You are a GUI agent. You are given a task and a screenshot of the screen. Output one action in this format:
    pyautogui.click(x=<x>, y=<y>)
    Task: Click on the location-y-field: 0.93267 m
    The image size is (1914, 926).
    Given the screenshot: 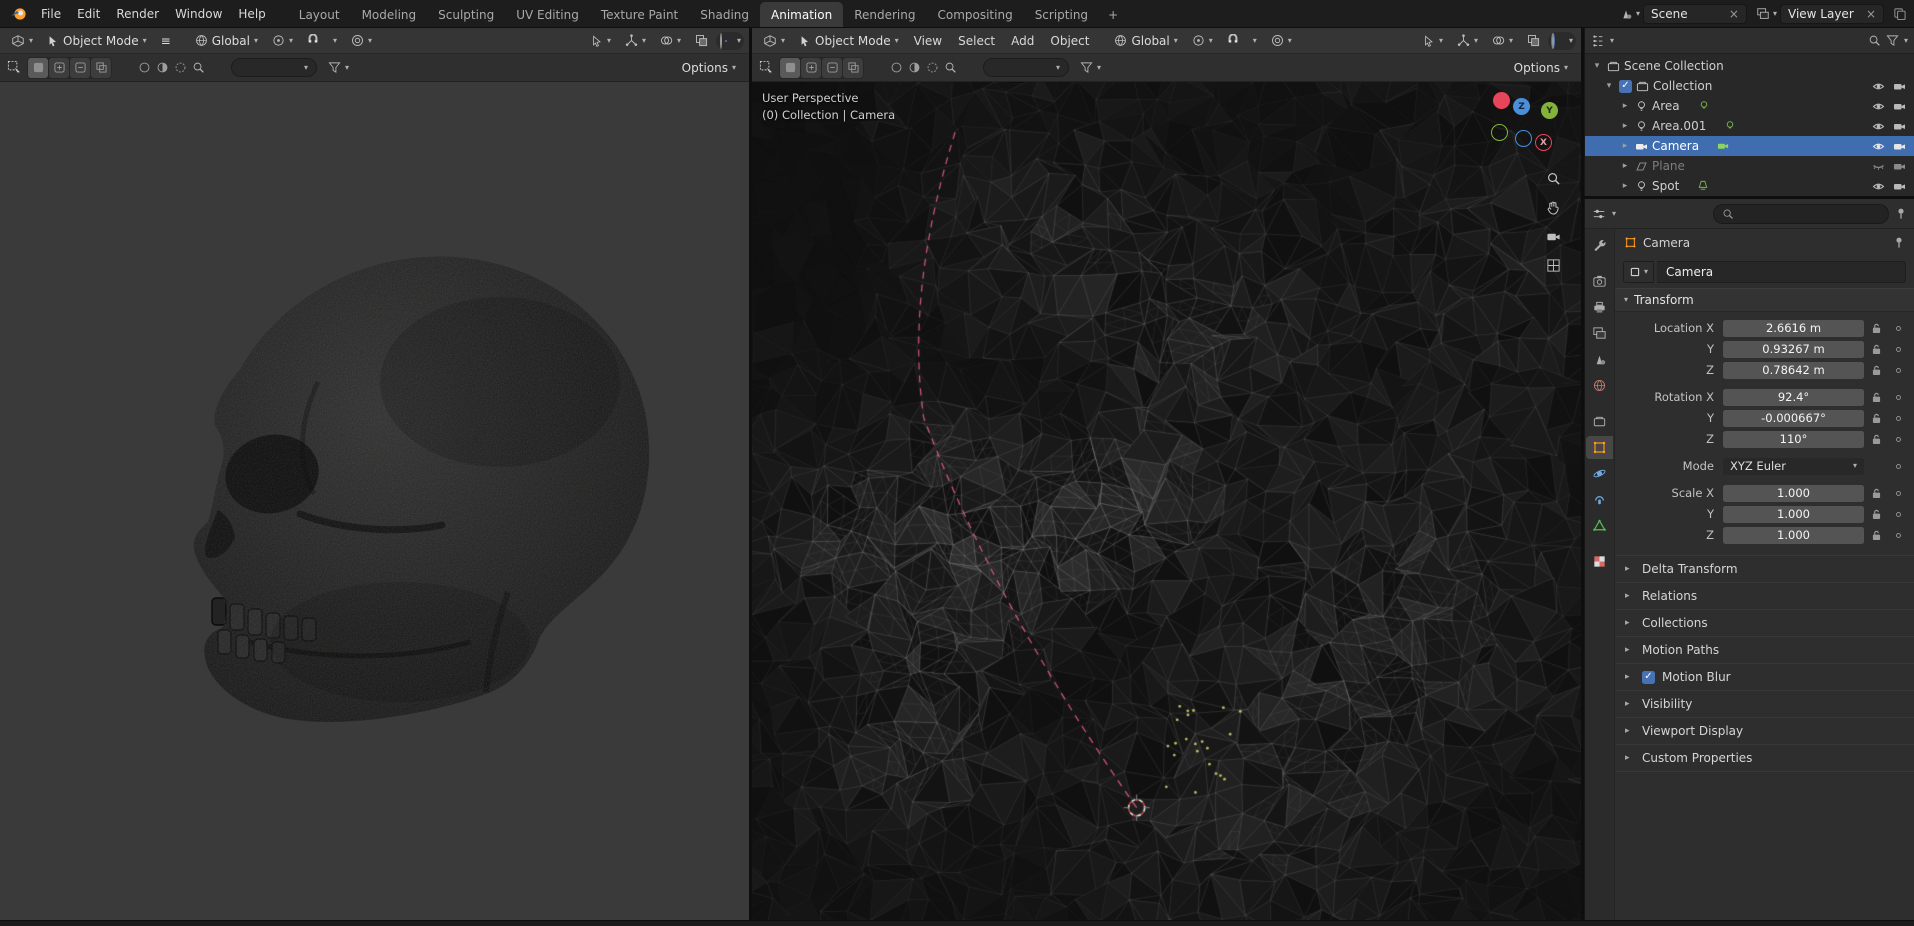 What is the action you would take?
    pyautogui.click(x=1793, y=349)
    